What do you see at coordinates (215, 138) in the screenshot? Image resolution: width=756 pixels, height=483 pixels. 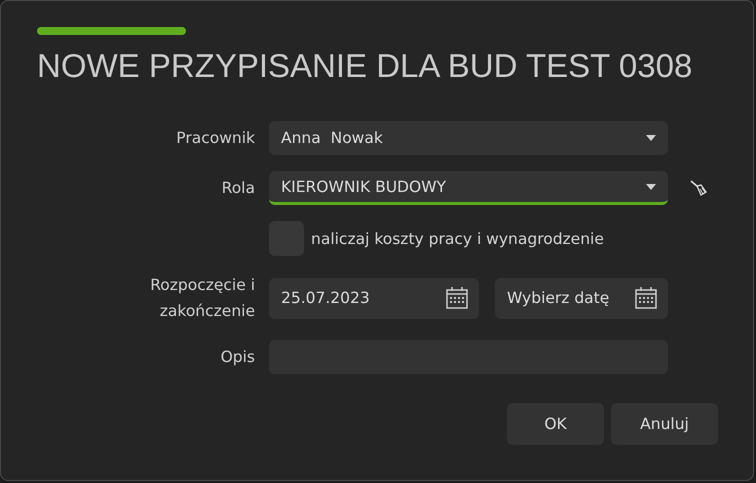 I see `field-label: Pracownik` at bounding box center [215, 138].